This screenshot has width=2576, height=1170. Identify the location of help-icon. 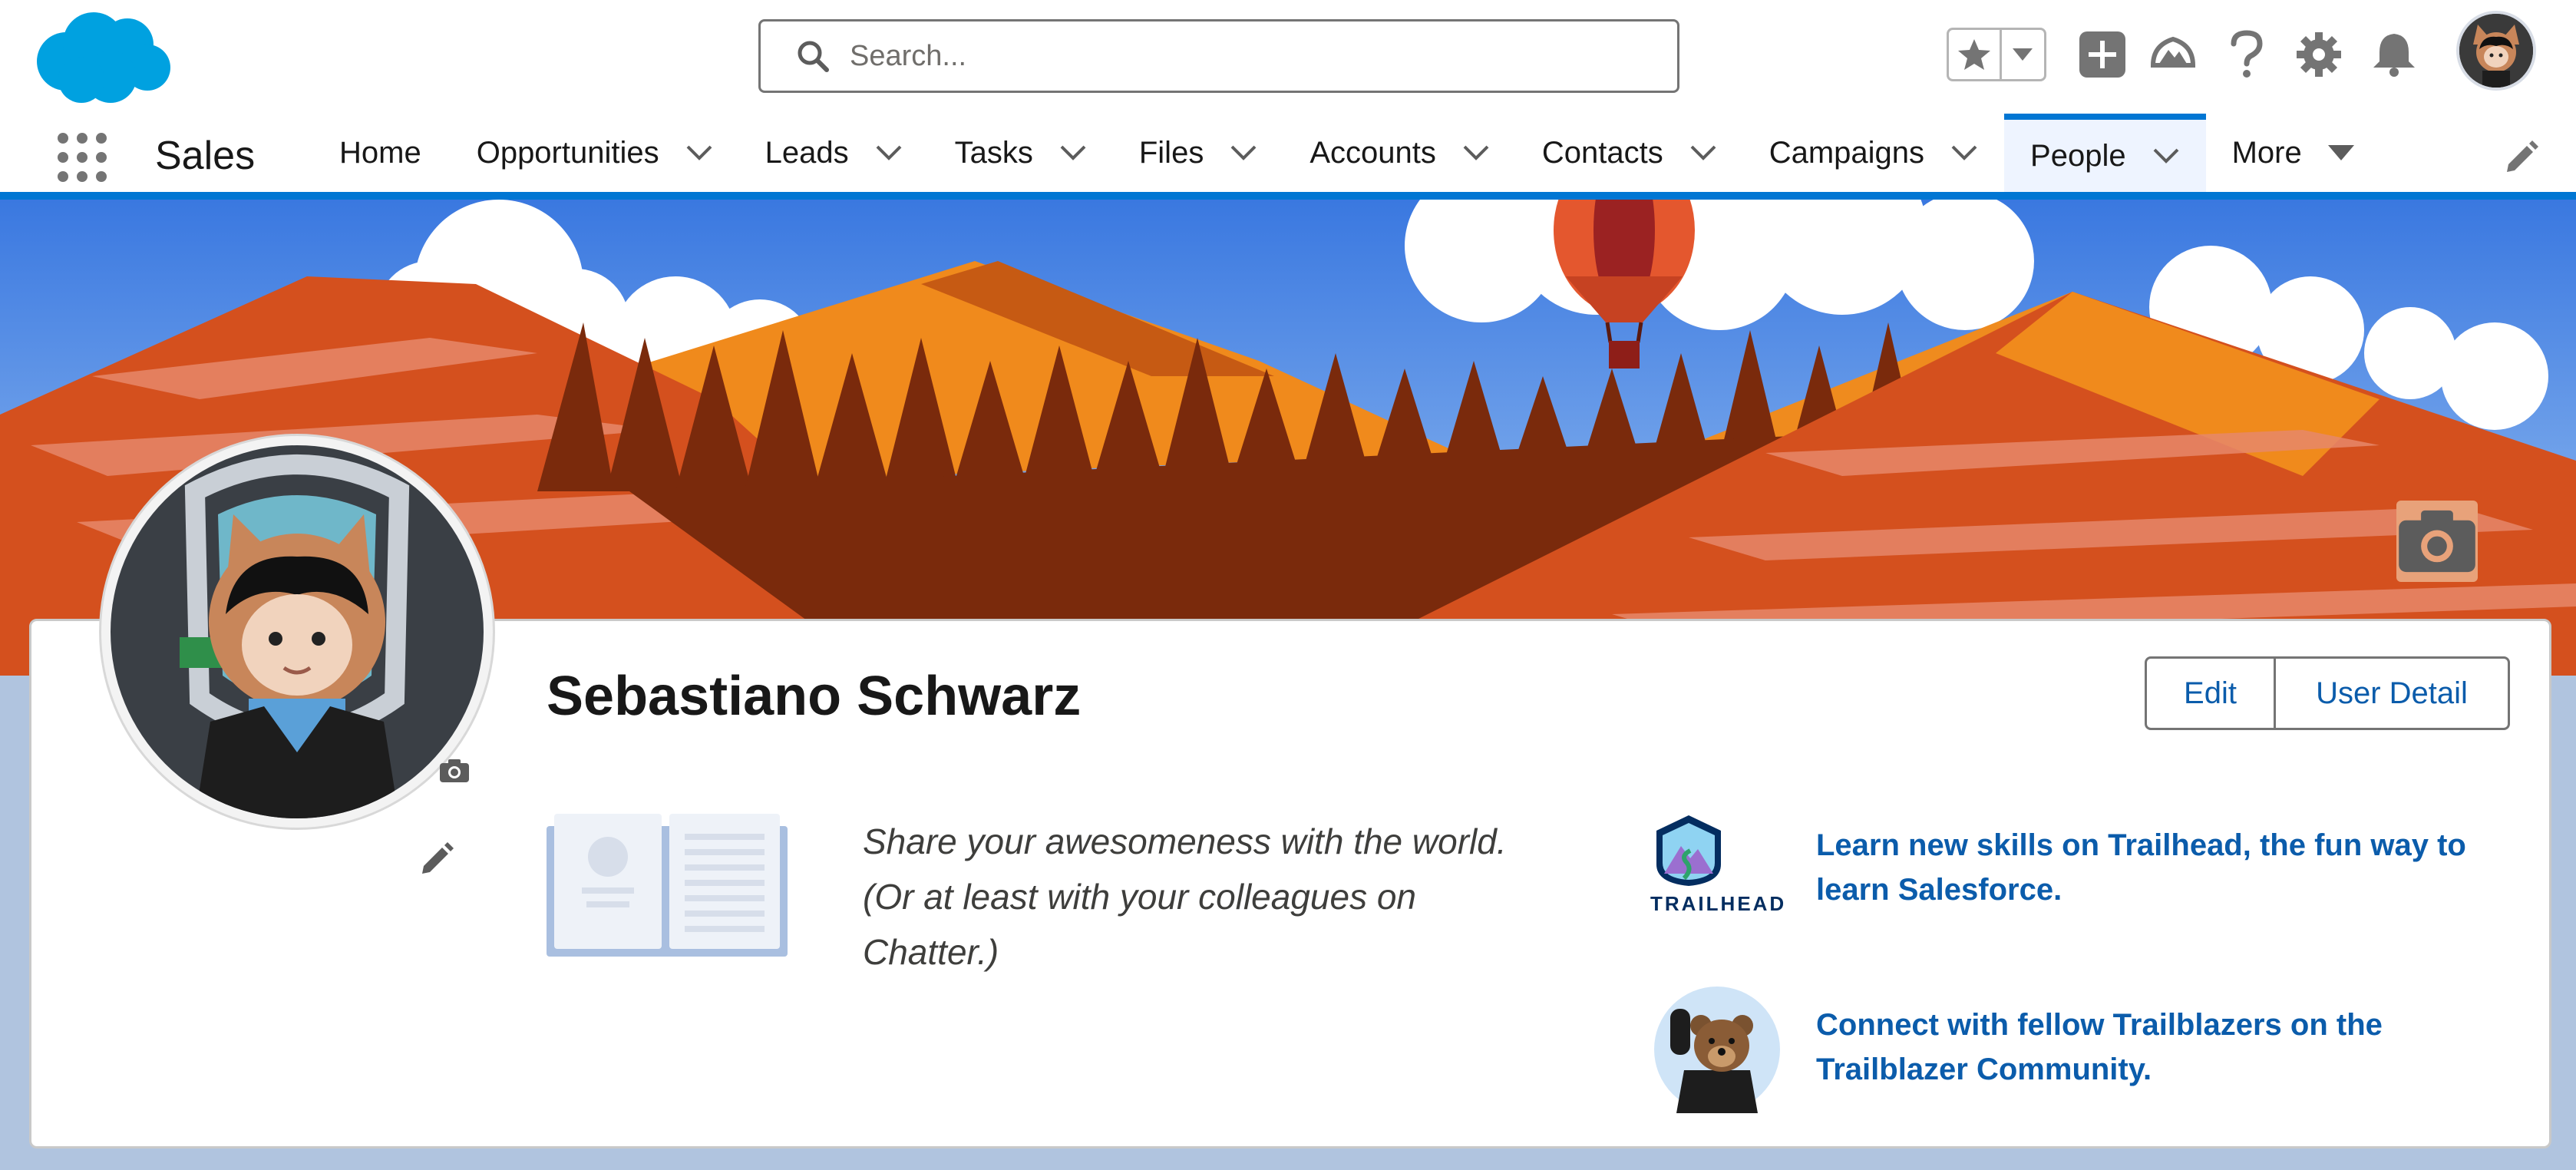
(2247, 54).